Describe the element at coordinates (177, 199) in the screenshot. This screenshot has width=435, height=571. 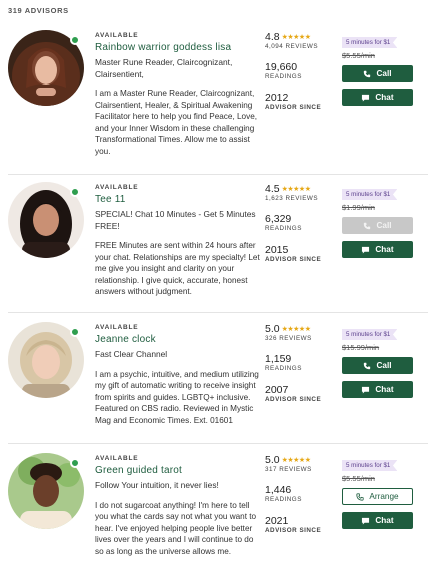
I see `advisor-name: Tee 11` at that location.